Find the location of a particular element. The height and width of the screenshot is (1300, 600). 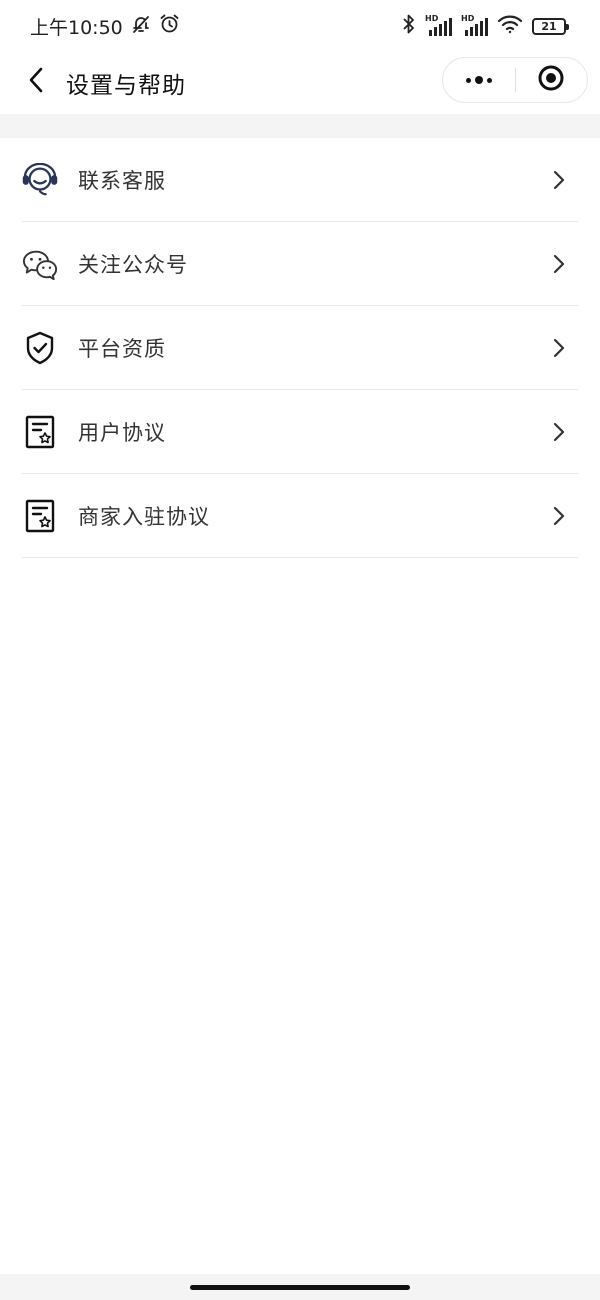

back-button is located at coordinates (36, 82).